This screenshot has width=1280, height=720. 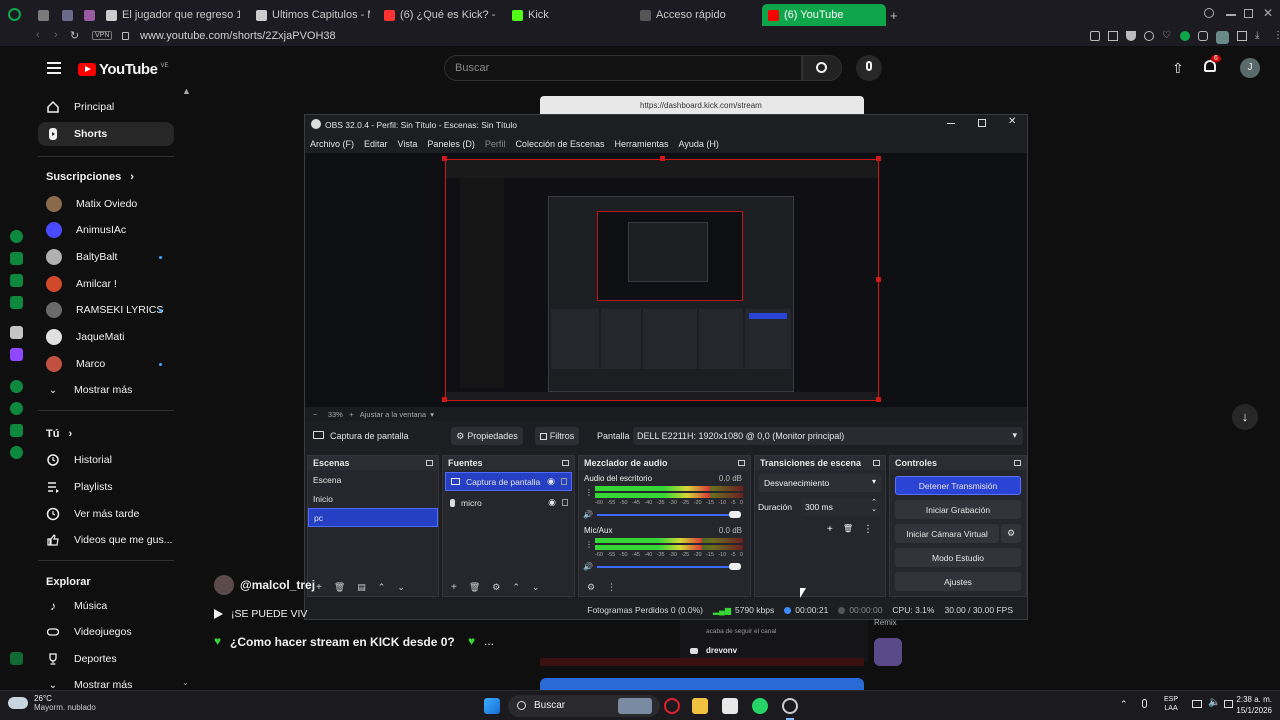 I want to click on microphone-tray-icon, so click(x=1144, y=703).